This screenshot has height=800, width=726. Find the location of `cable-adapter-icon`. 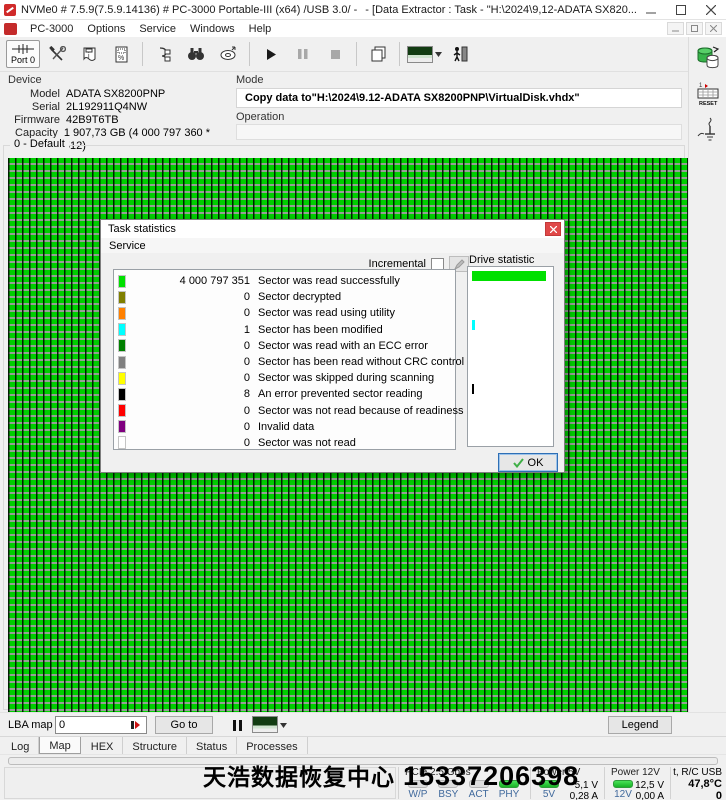

cable-adapter-icon is located at coordinates (164, 54).